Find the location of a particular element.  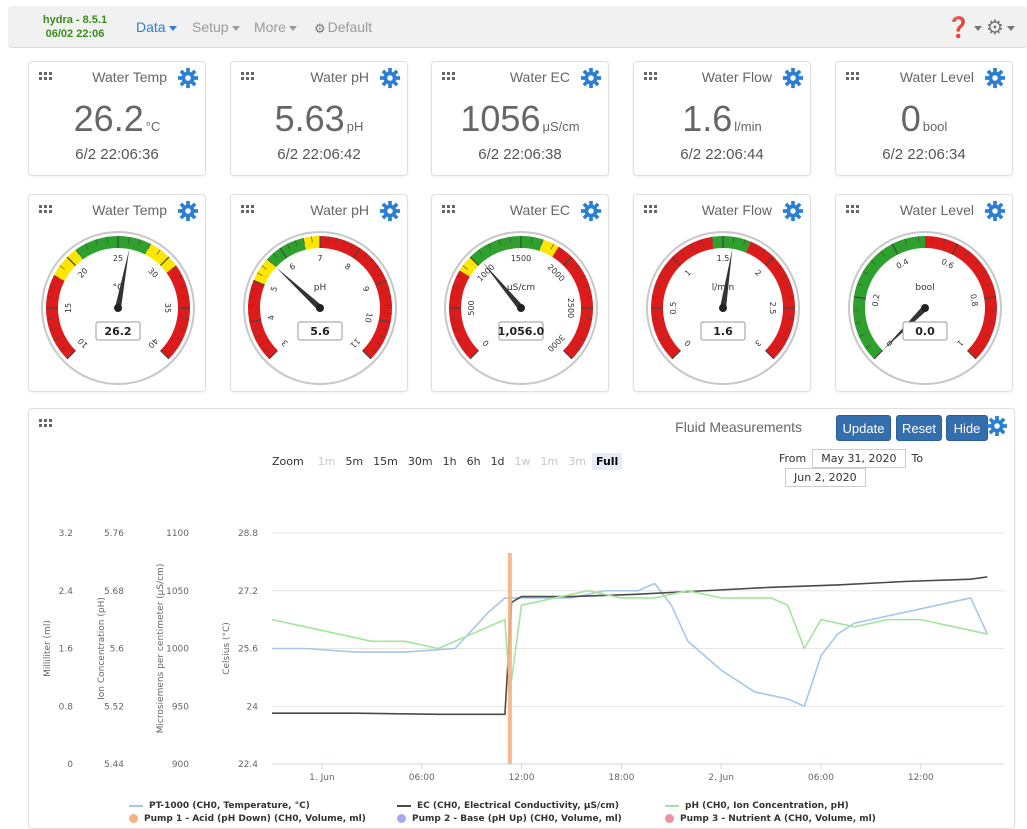

brand: hydra - 8.5.1 06/02 22:06 is located at coordinates (75, 27).